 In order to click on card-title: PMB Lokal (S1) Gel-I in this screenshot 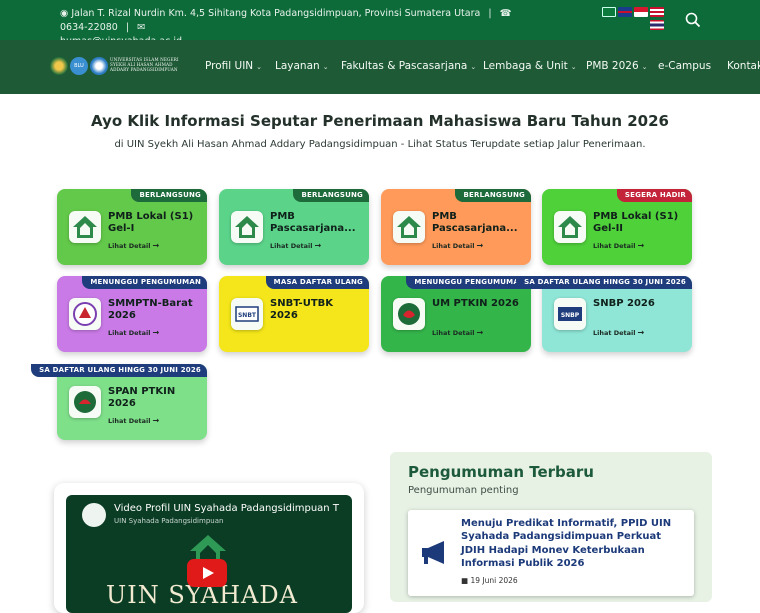, I will do `click(151, 222)`.